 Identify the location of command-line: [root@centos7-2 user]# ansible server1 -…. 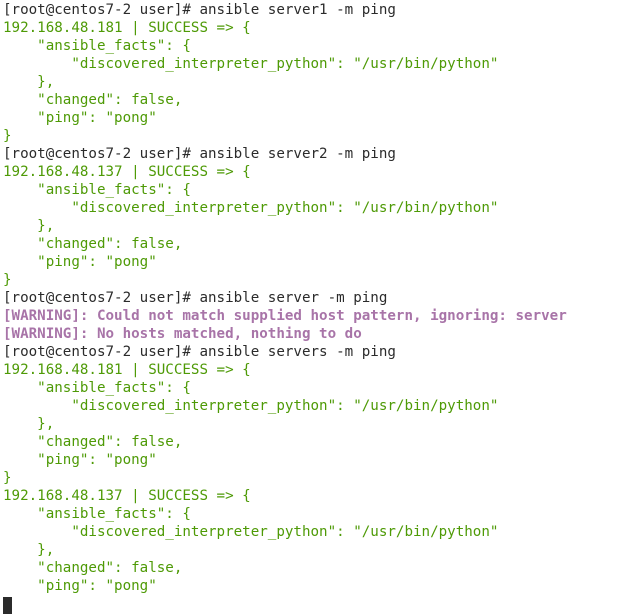
(199, 10).